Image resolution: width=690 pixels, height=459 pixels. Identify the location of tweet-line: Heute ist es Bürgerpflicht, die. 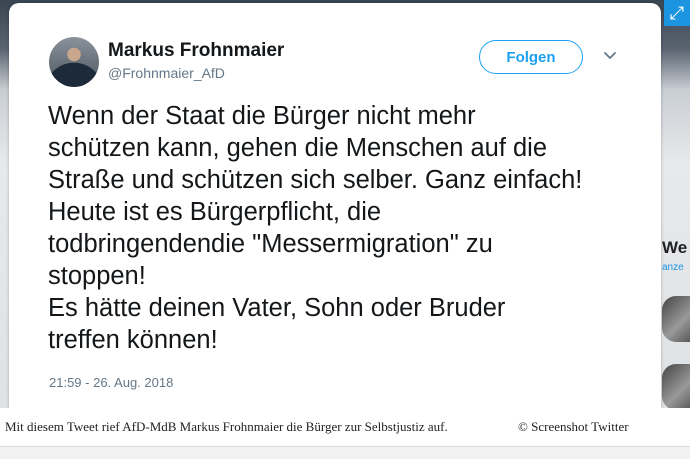
(215, 212).